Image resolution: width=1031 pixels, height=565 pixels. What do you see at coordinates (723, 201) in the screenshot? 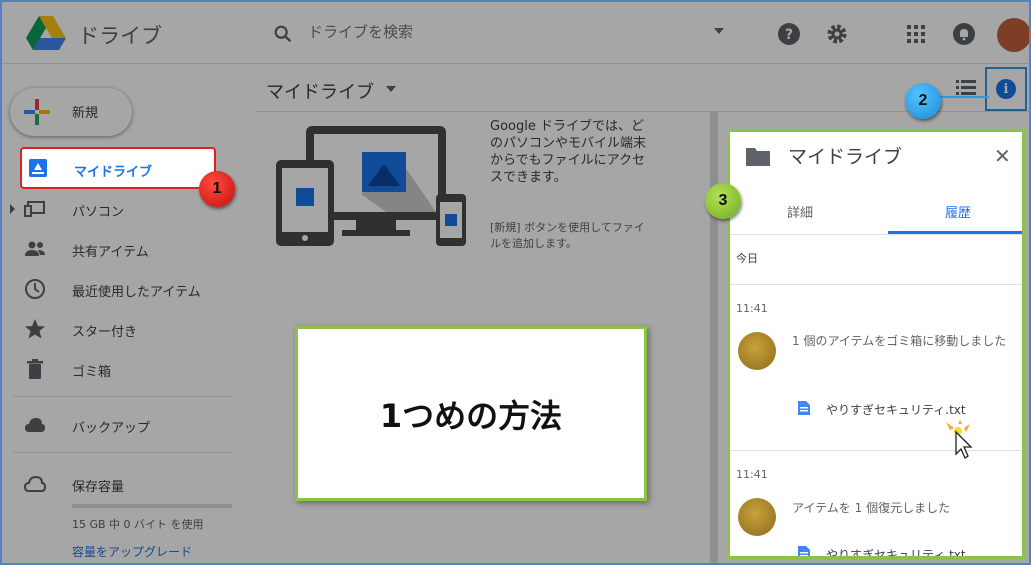
I see `step-badge-3: 3` at bounding box center [723, 201].